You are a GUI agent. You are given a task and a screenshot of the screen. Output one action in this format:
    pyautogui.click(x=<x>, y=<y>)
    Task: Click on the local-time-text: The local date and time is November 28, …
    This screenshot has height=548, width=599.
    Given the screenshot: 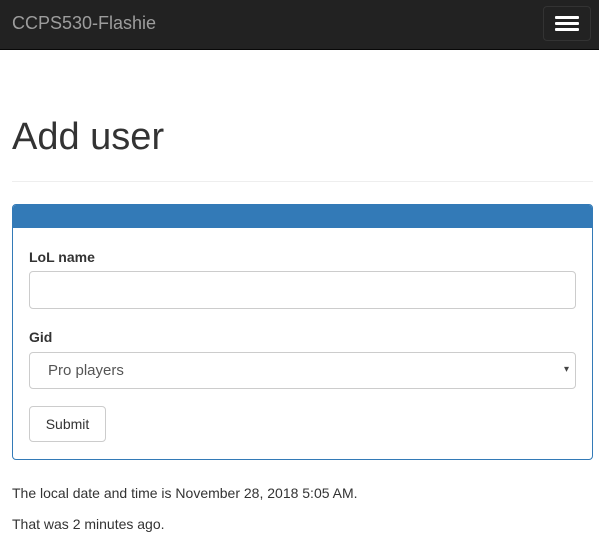 What is the action you would take?
    pyautogui.click(x=185, y=493)
    